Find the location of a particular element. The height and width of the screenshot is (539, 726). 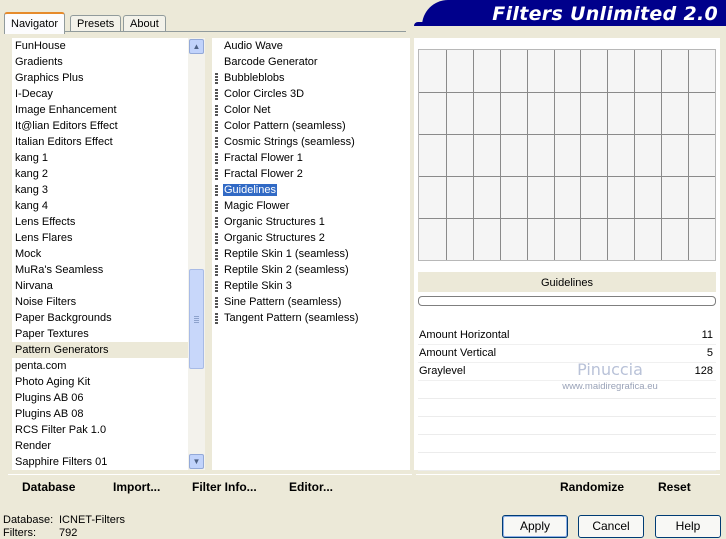

category-item: Gradients is located at coordinates (100, 62).